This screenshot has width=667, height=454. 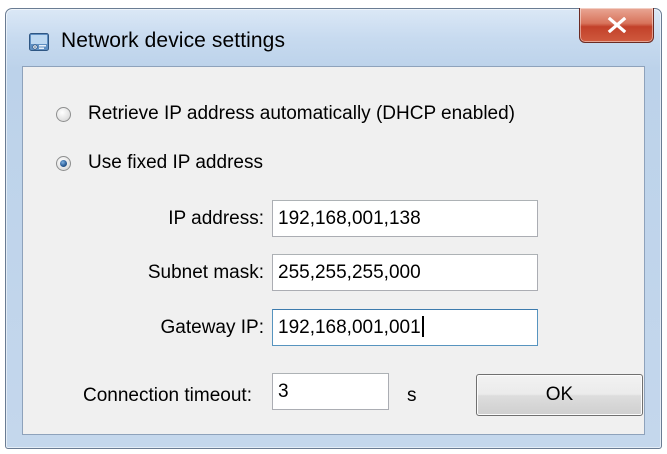 I want to click on subnet-mask-value: 255,255,255,000, so click(x=349, y=272).